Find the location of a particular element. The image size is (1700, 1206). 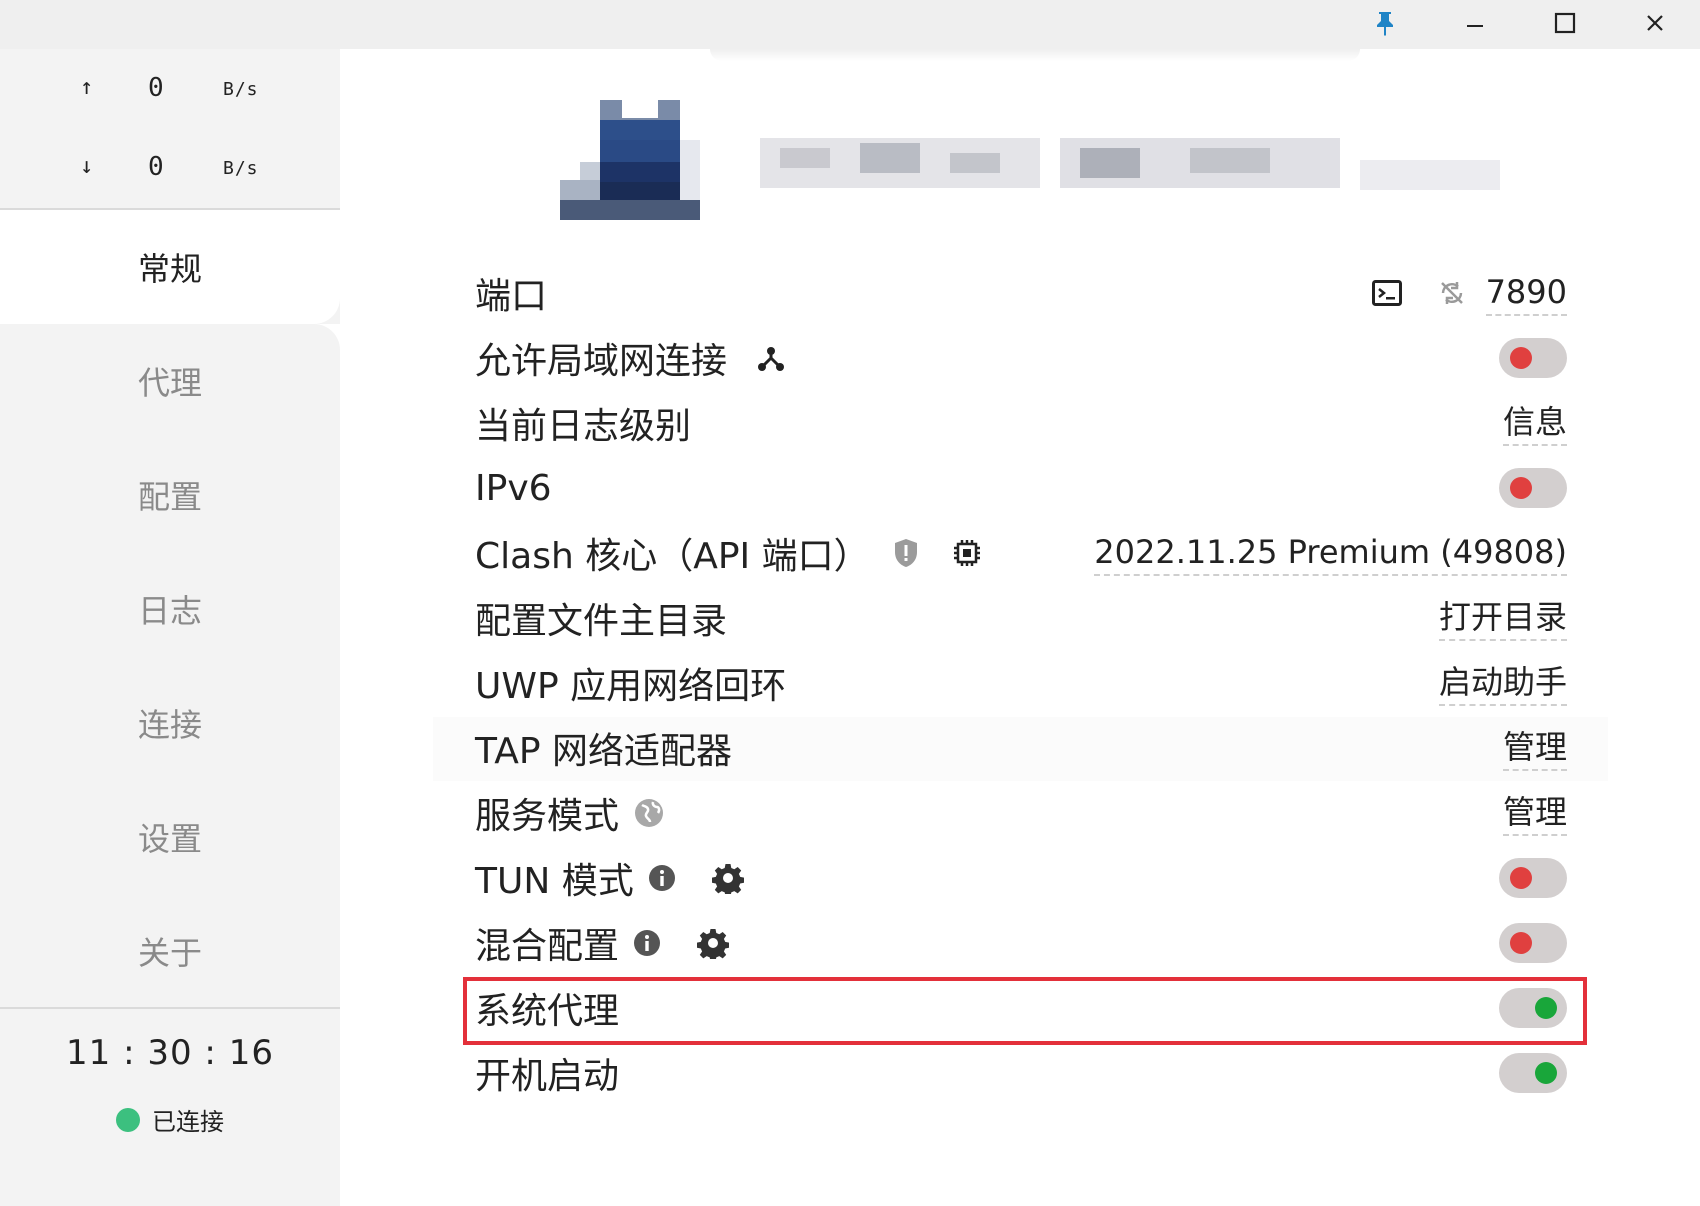

allow-lan-toggle is located at coordinates (1533, 358).